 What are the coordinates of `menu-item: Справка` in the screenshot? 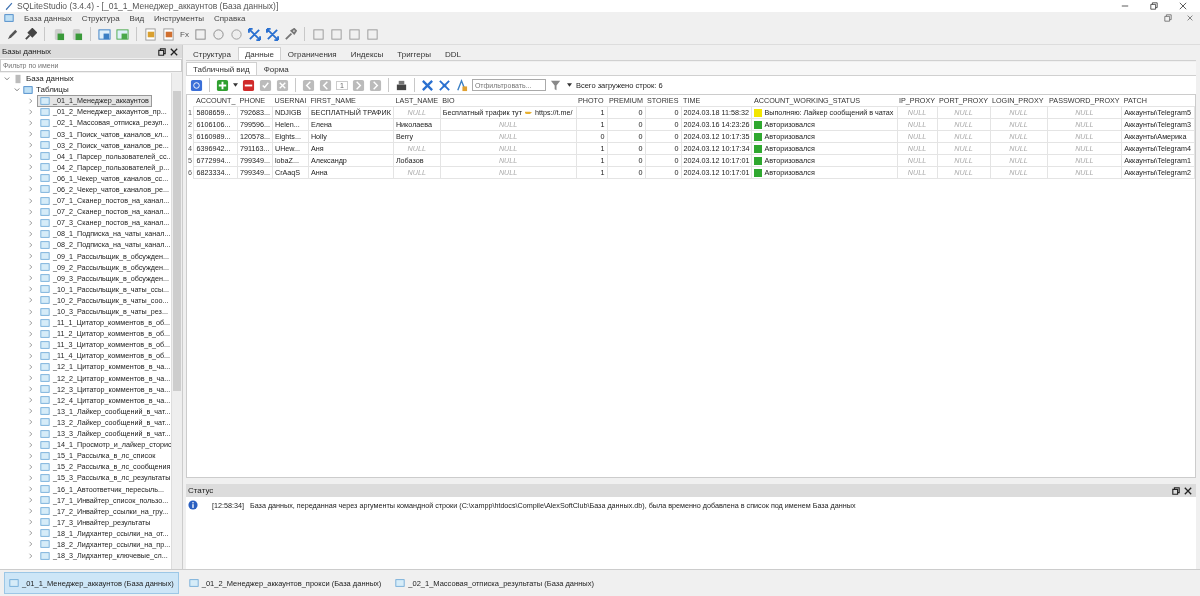 It's located at (230, 18).